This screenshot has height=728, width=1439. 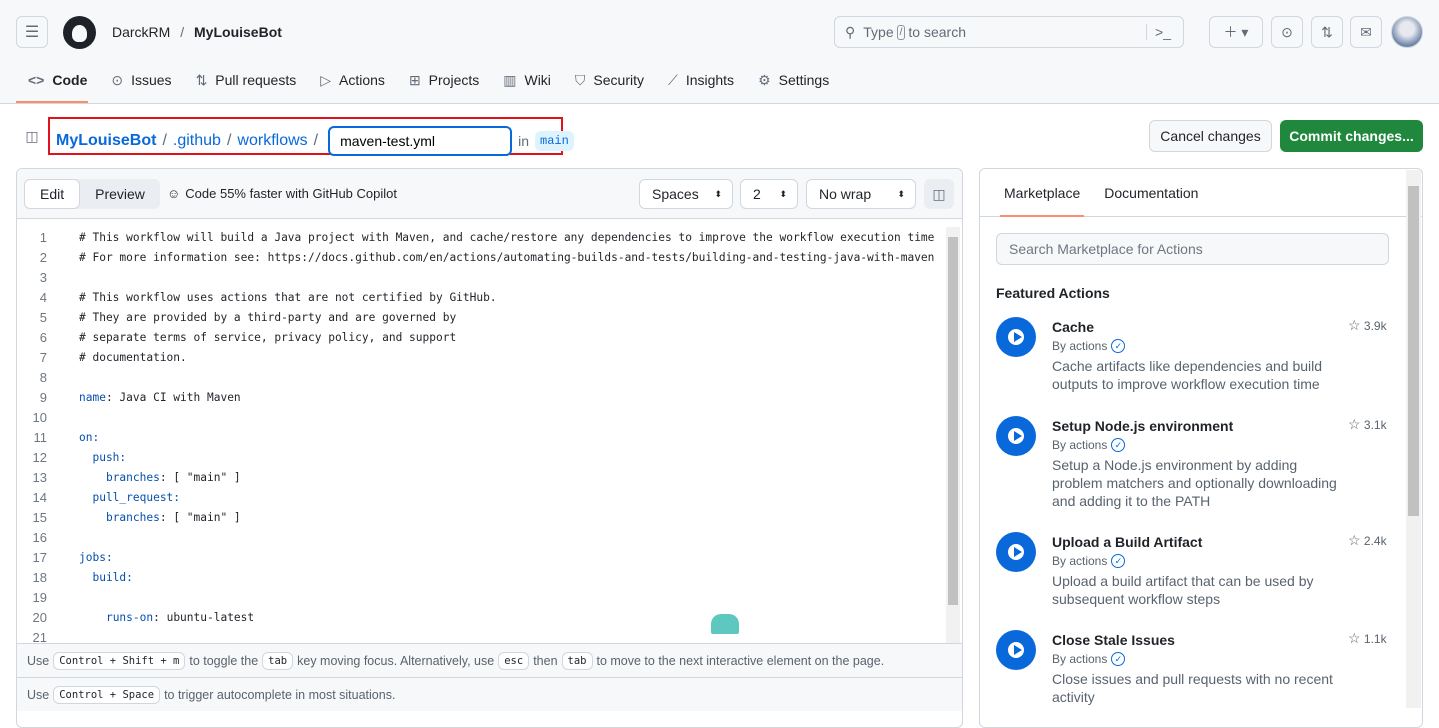 I want to click on path-github-link: .github, so click(x=197, y=141).